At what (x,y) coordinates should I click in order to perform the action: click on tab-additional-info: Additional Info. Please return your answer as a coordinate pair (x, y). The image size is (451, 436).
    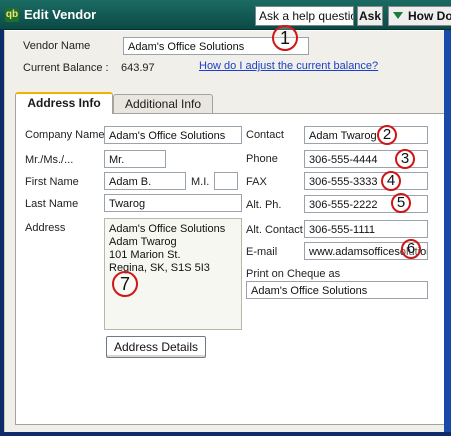
    Looking at the image, I should click on (163, 104).